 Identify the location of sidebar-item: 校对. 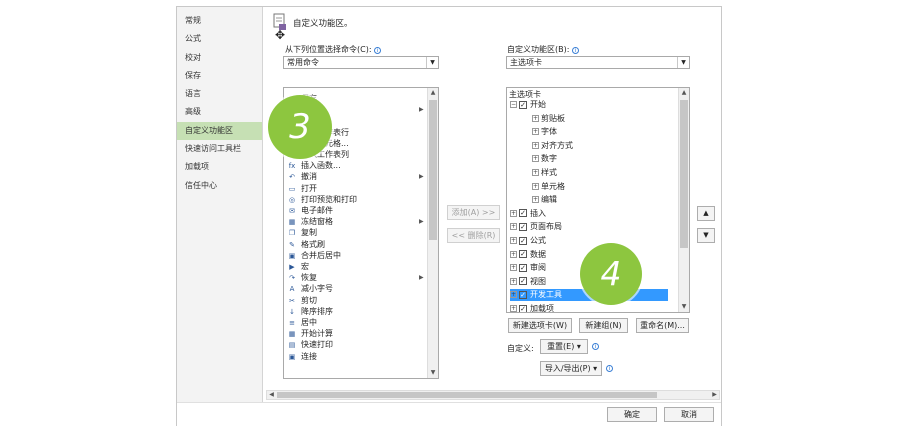
(219, 58).